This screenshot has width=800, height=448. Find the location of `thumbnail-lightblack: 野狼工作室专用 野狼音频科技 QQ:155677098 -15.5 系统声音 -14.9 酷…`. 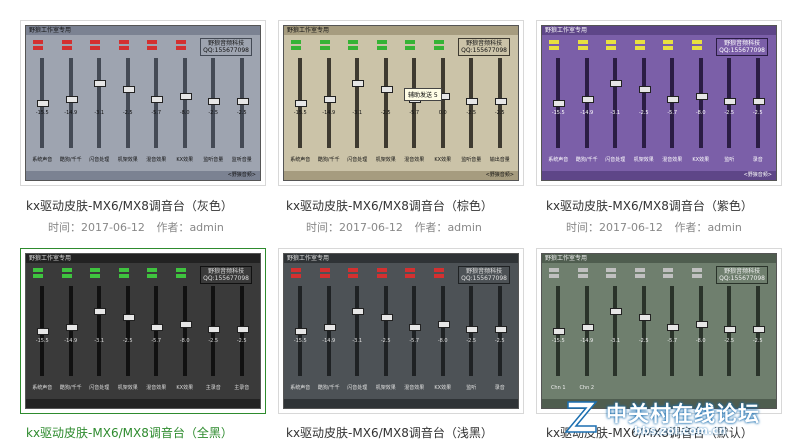

thumbnail-lightblack: 野狼工作室专用 野狼音频科技 QQ:155677098 -15.5 系统声音 -14.9 酷… is located at coordinates (401, 331).